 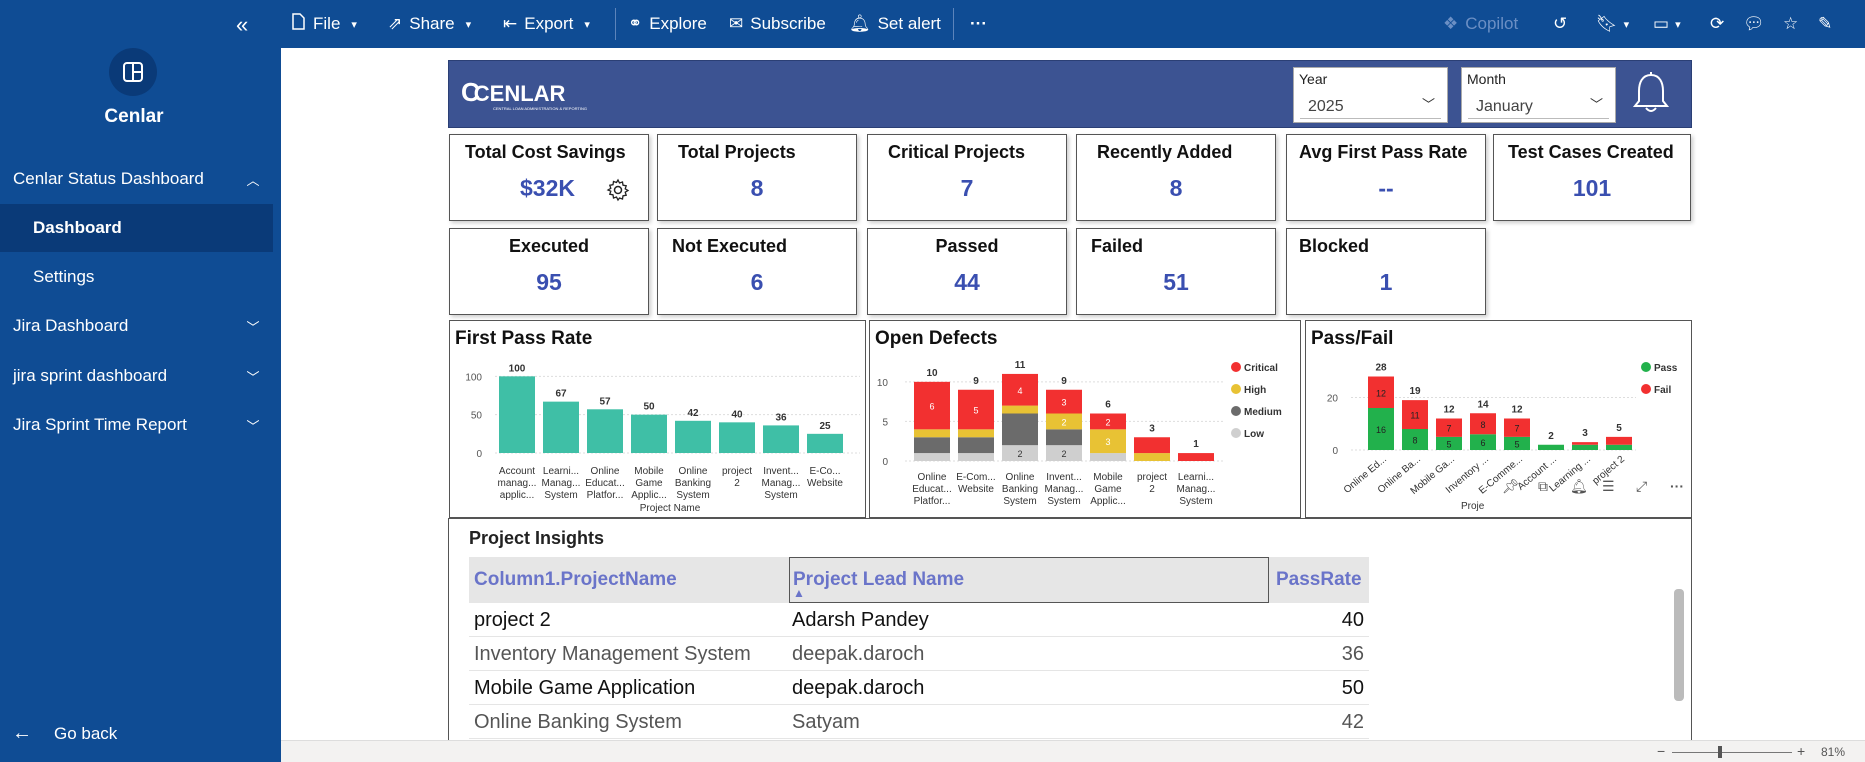 What do you see at coordinates (517, 471) in the screenshot?
I see `x-tick-label: Account` at bounding box center [517, 471].